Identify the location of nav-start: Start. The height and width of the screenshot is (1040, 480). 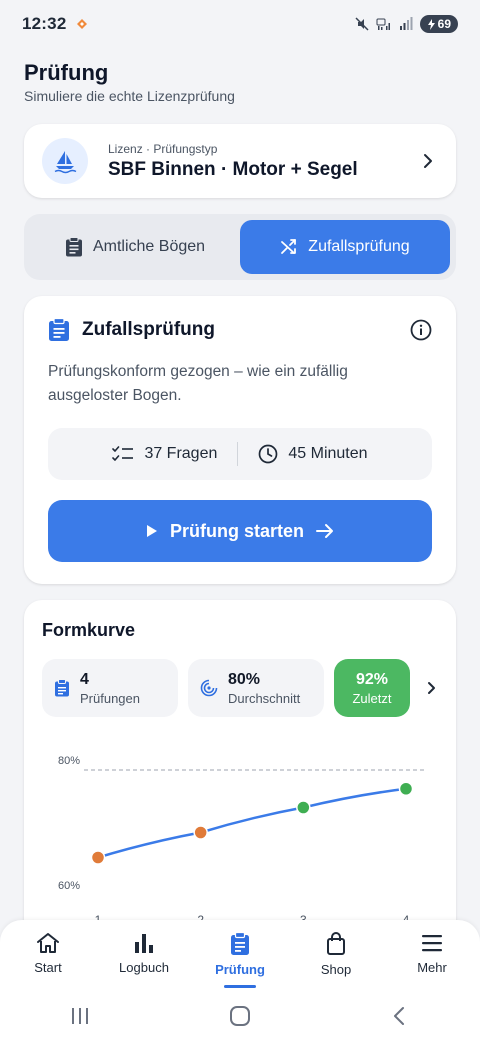
(48, 953).